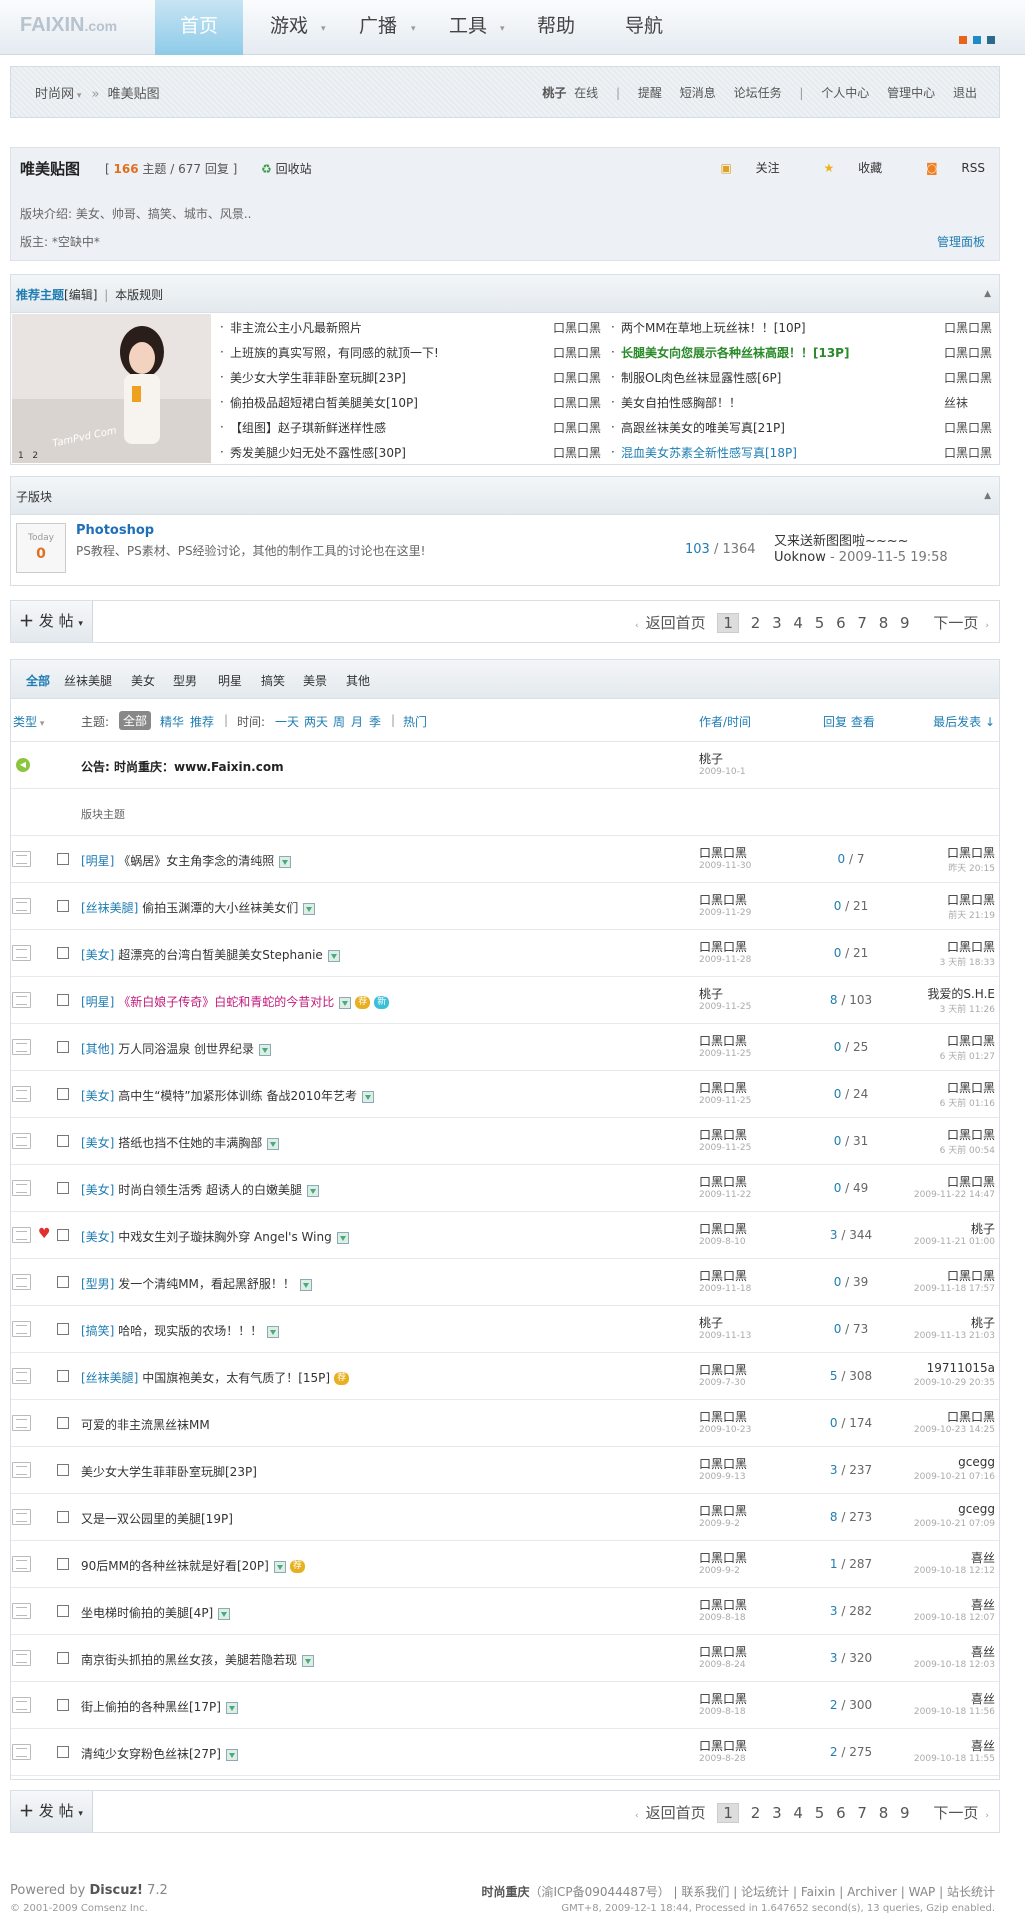 The image size is (1025, 1931). I want to click on last-poster: 口黑口黑, so click(971, 1087).